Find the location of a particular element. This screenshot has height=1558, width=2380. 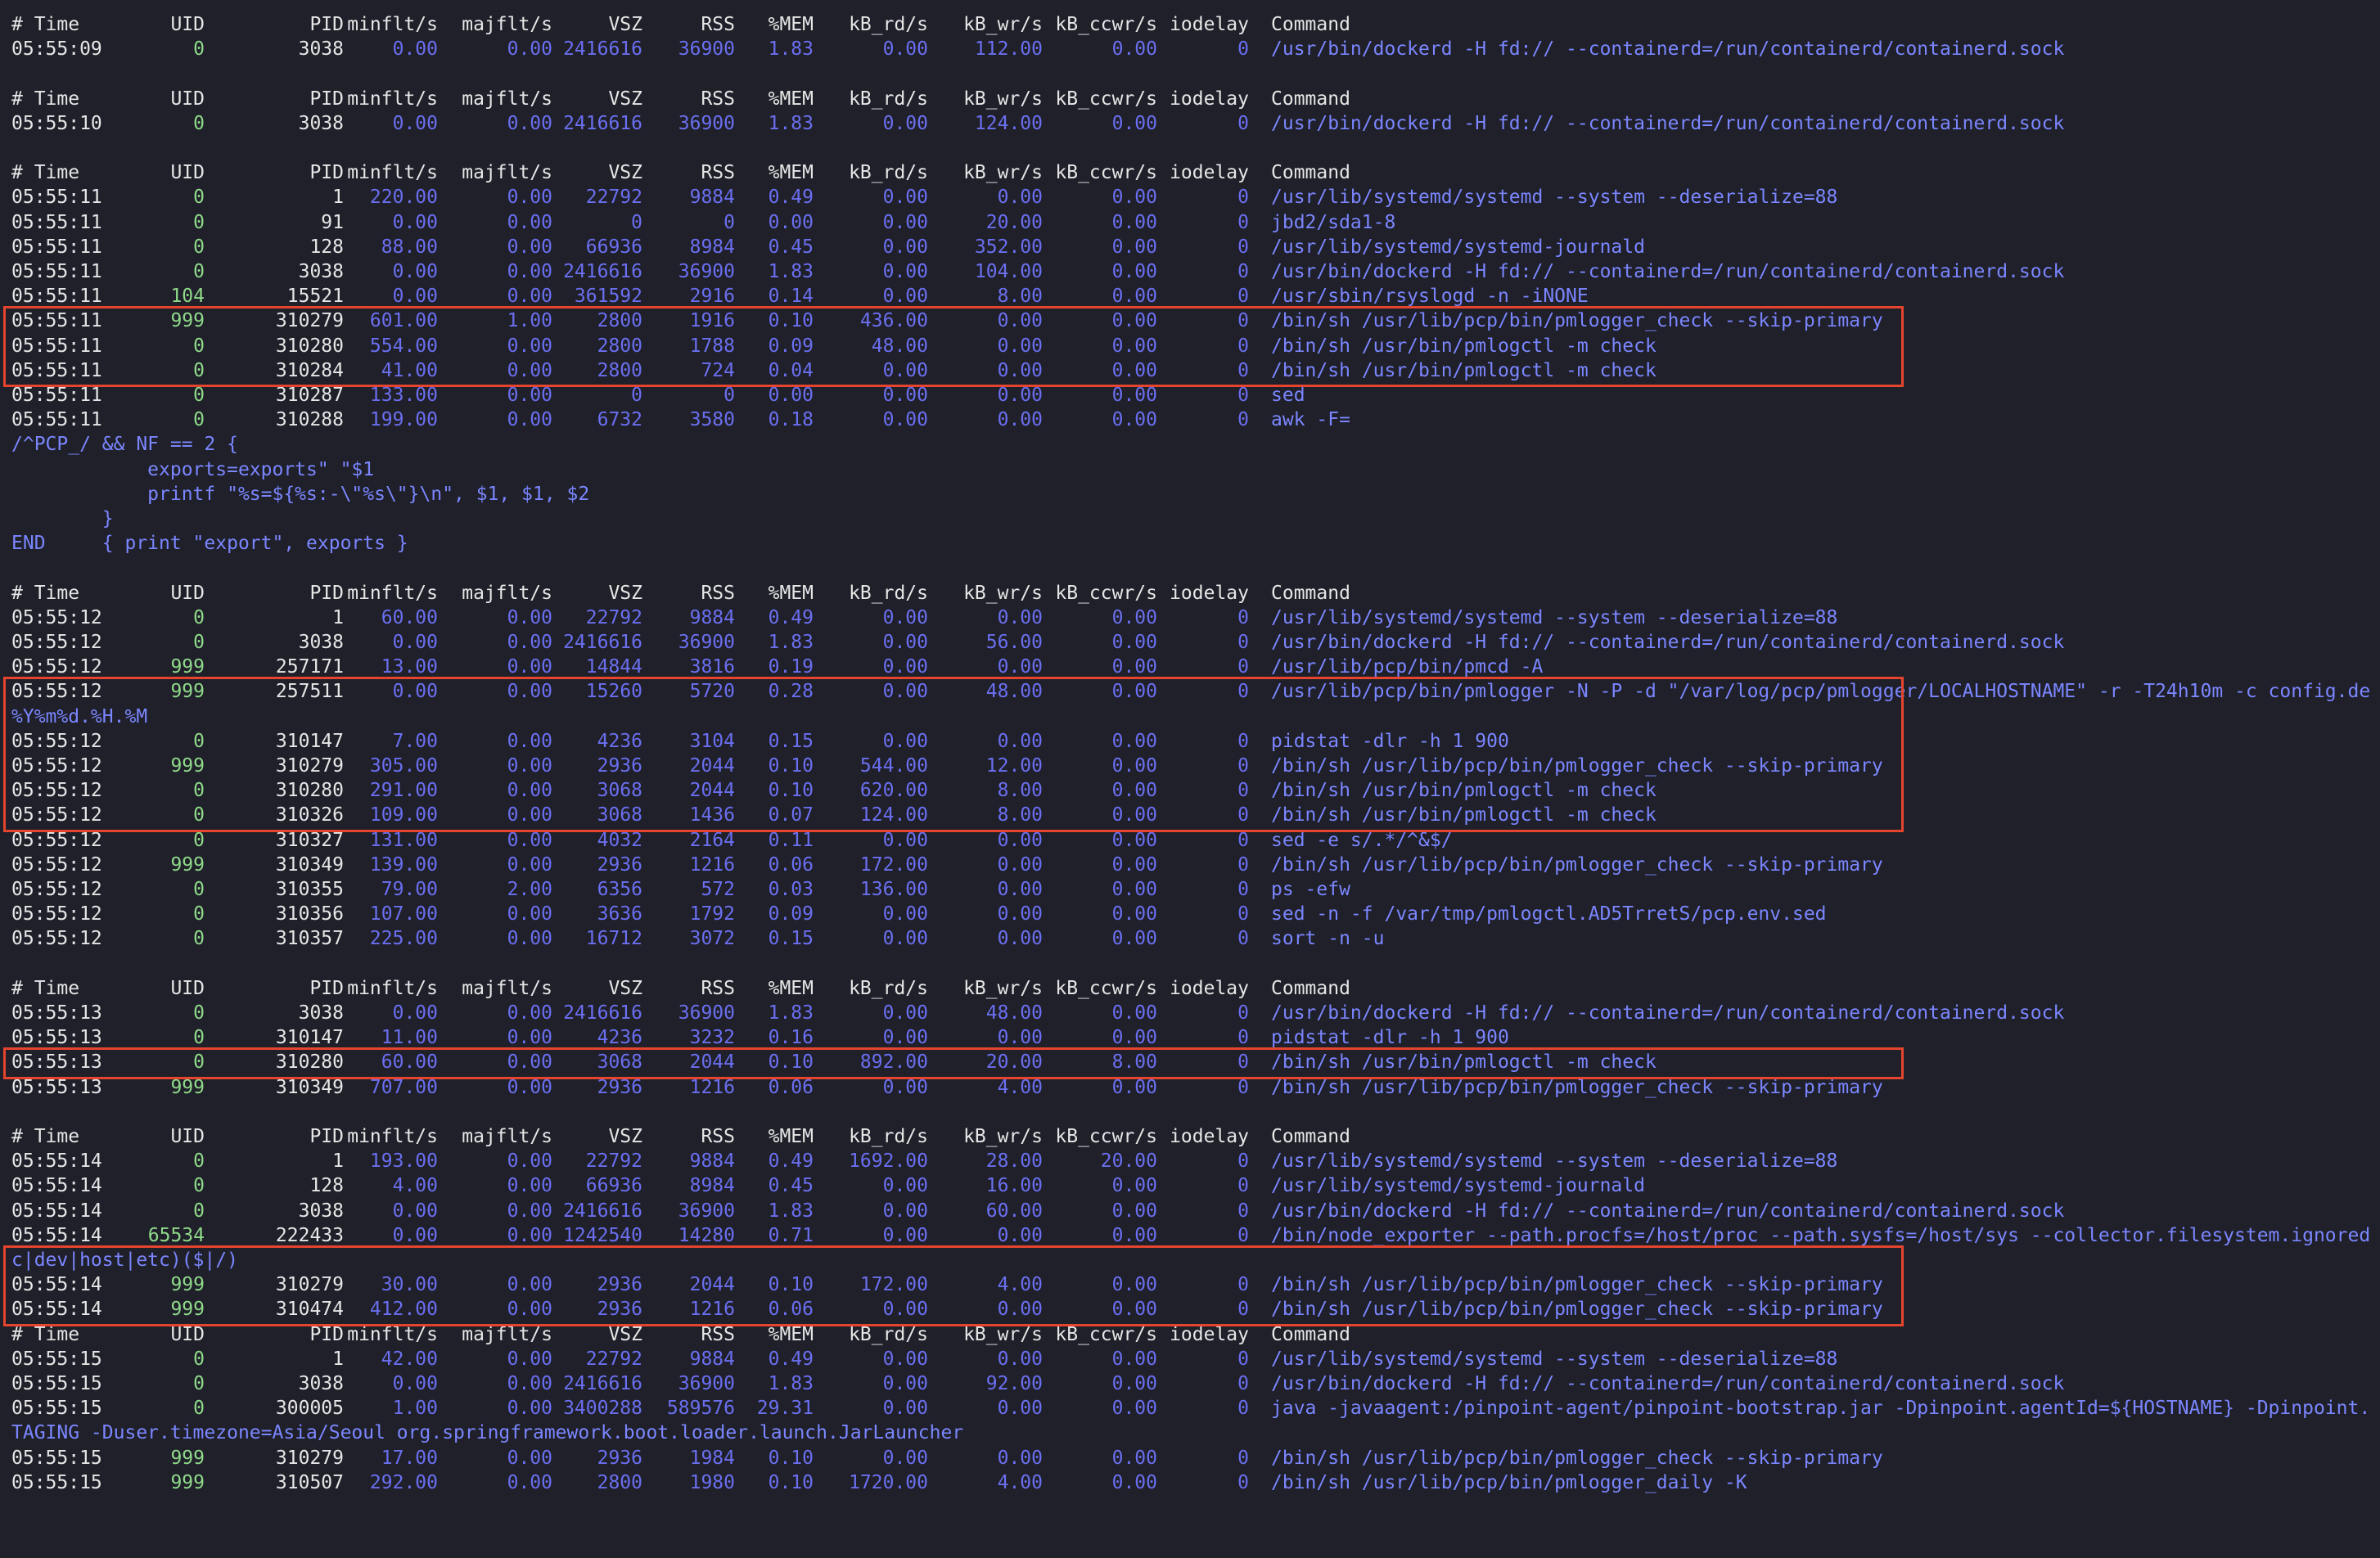

cell-vsz: 16712 is located at coordinates (613, 939).